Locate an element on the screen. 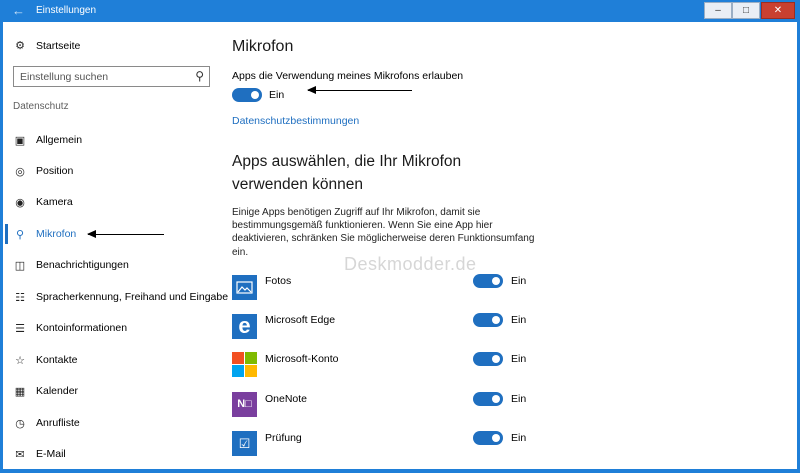  microsoft-account-app-icon is located at coordinates (244, 364).